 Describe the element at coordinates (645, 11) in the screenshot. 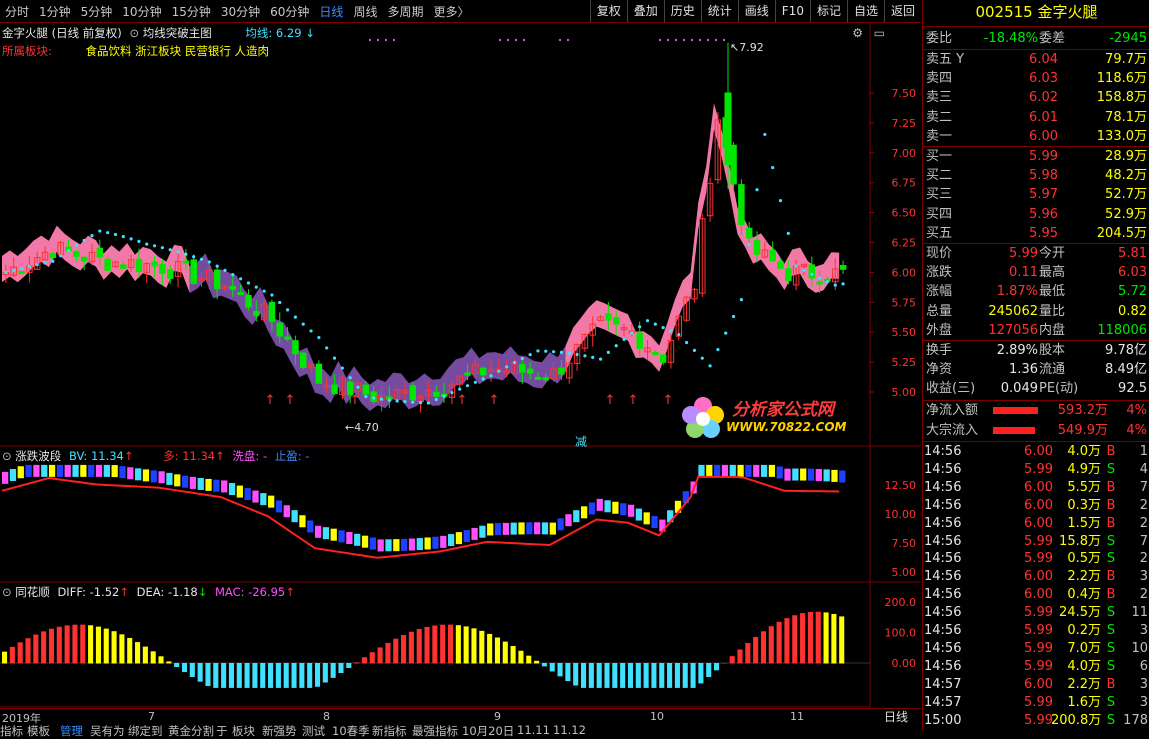

I see `toolbar-button: 叠加` at that location.